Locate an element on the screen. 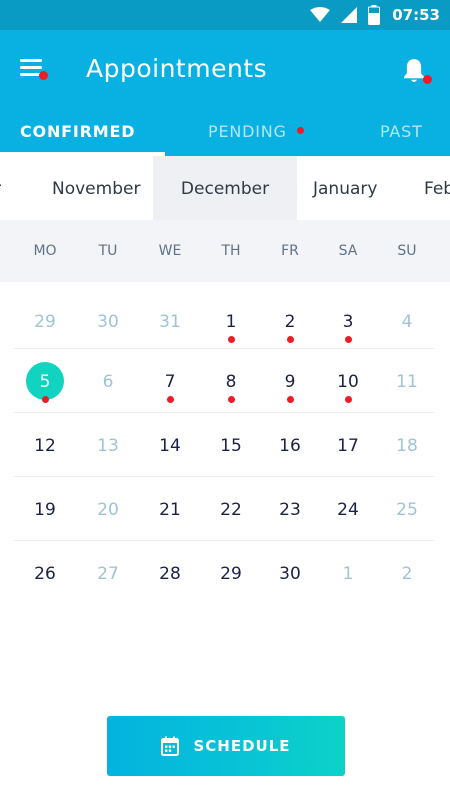  calendar-day: 13 is located at coordinates (108, 446).